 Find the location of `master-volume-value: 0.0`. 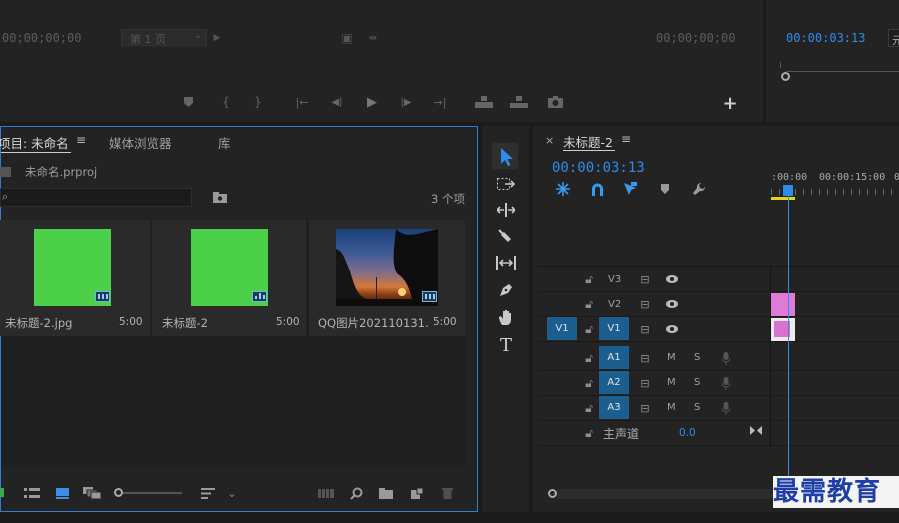

master-volume-value: 0.0 is located at coordinates (687, 433).